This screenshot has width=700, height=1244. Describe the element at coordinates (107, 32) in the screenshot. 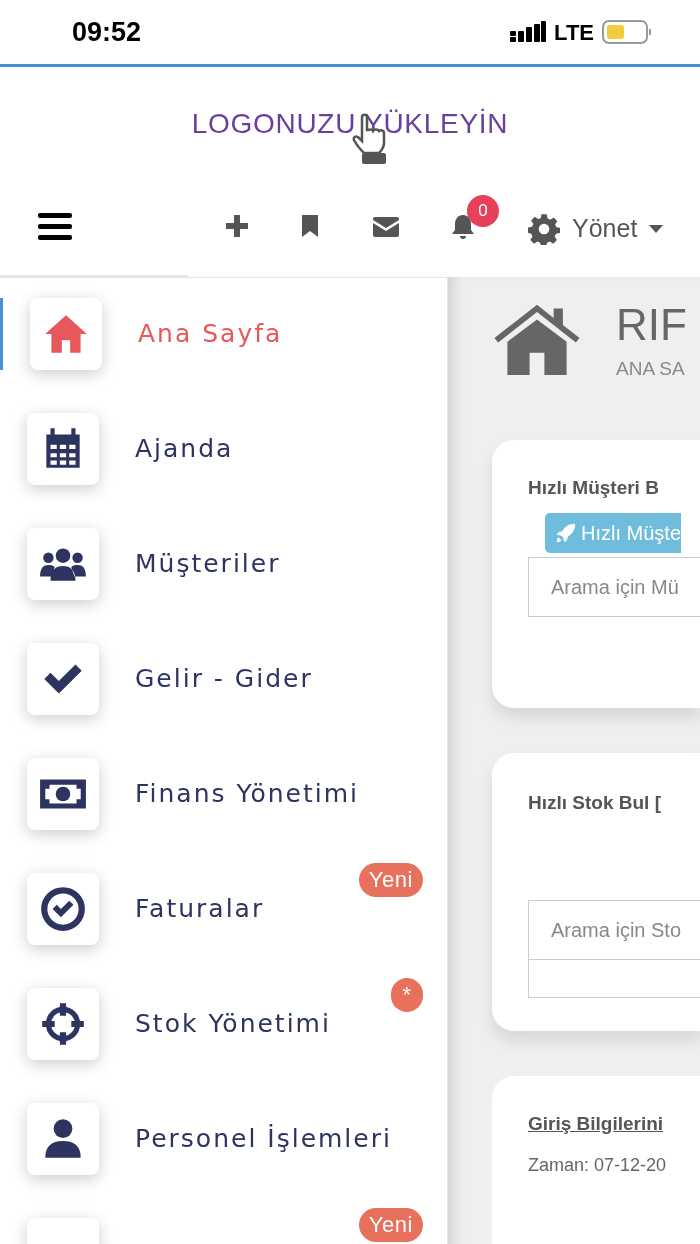

I see `clock: 09:52` at that location.